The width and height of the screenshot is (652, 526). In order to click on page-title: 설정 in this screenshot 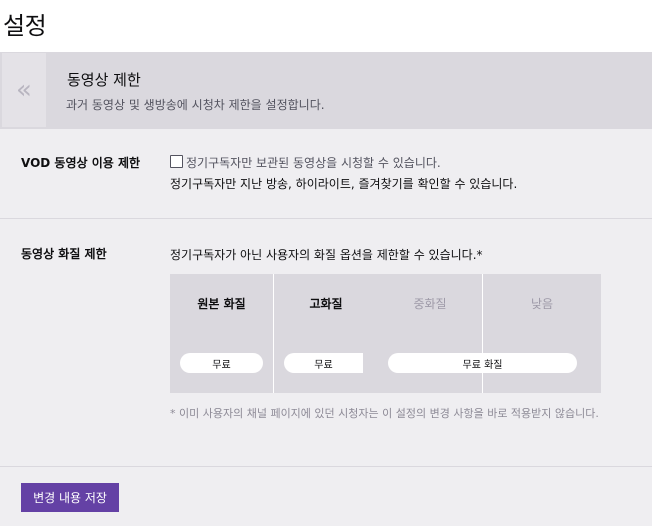, I will do `click(25, 26)`.